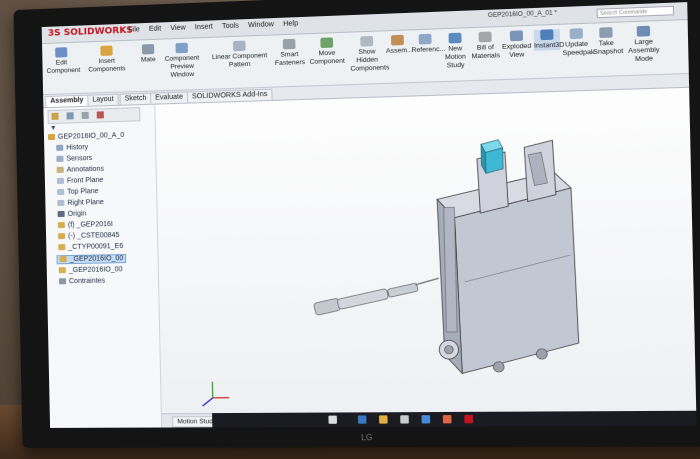 This screenshot has height=459, width=700. What do you see at coordinates (182, 61) in the screenshot?
I see `component-preview-window-button: Component Preview Window` at bounding box center [182, 61].